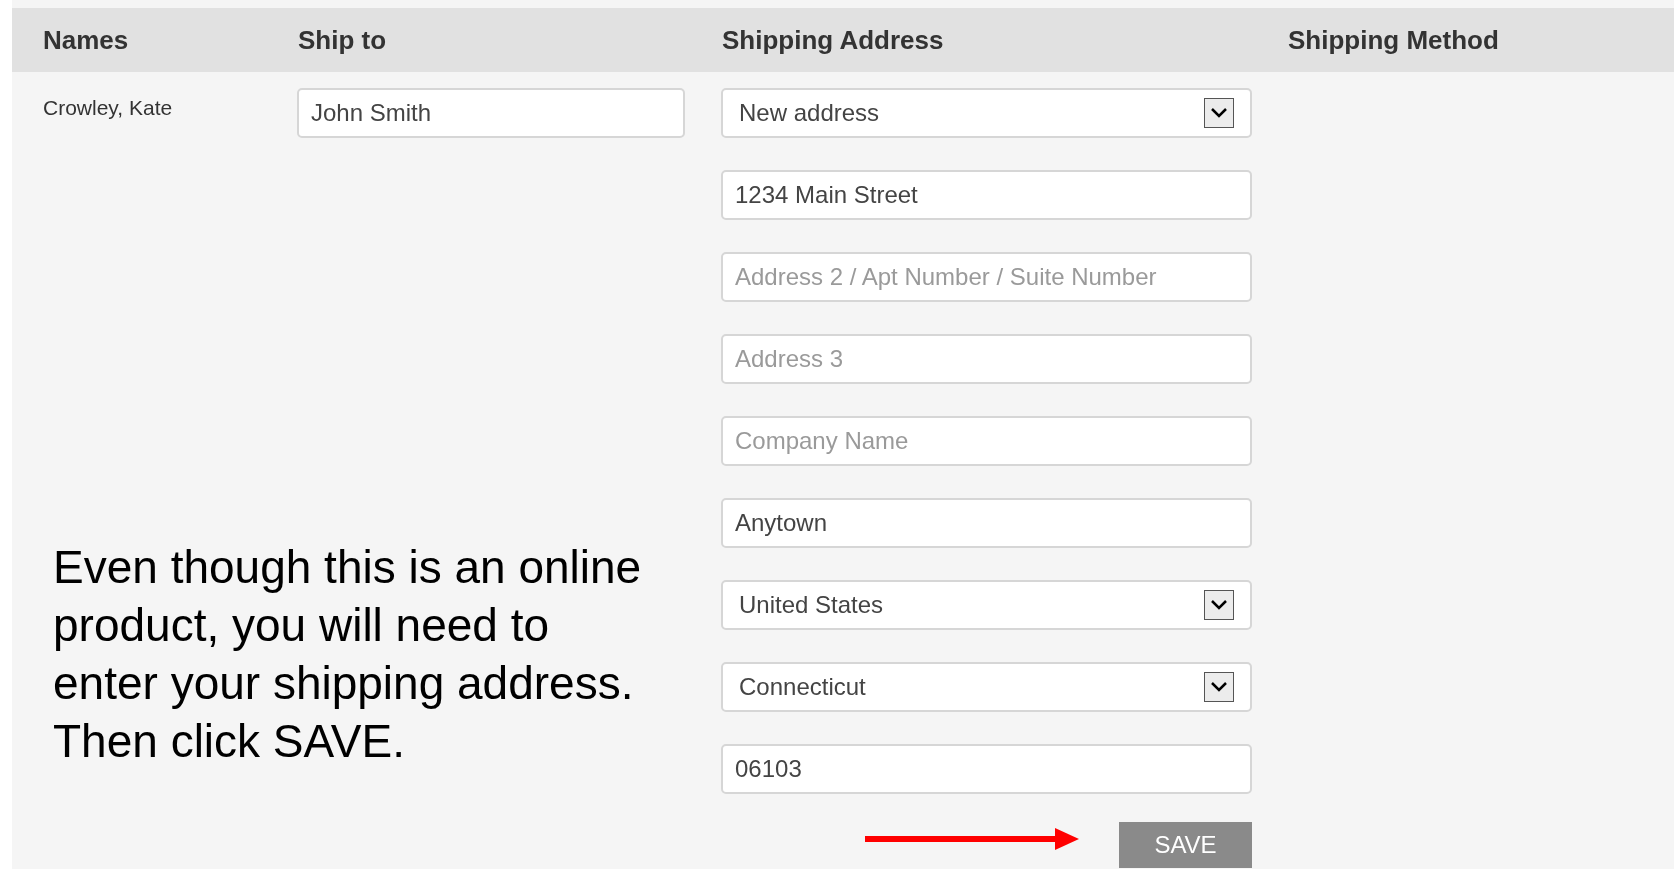 Image resolution: width=1674 pixels, height=869 pixels. What do you see at coordinates (343, 40) in the screenshot?
I see `column-heading: Ship to` at bounding box center [343, 40].